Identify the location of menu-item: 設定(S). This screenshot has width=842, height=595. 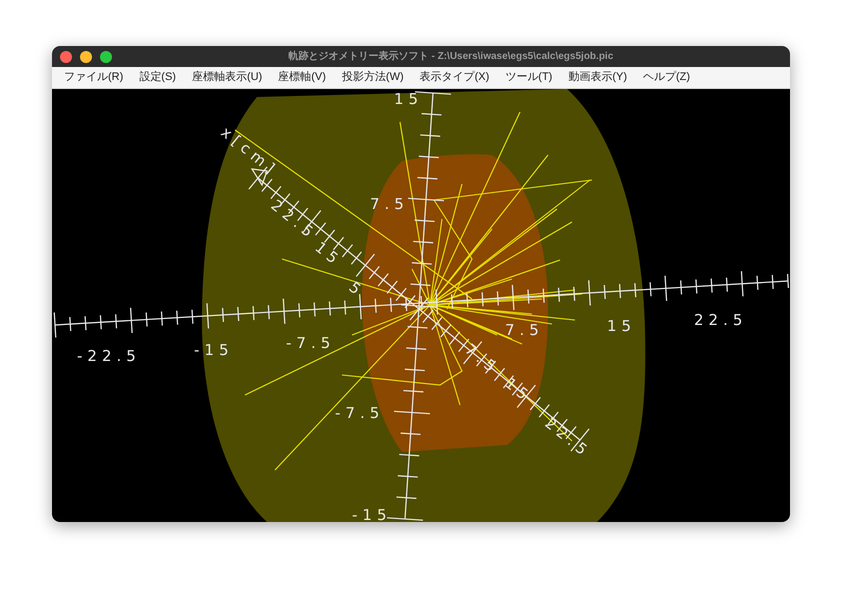
(157, 77).